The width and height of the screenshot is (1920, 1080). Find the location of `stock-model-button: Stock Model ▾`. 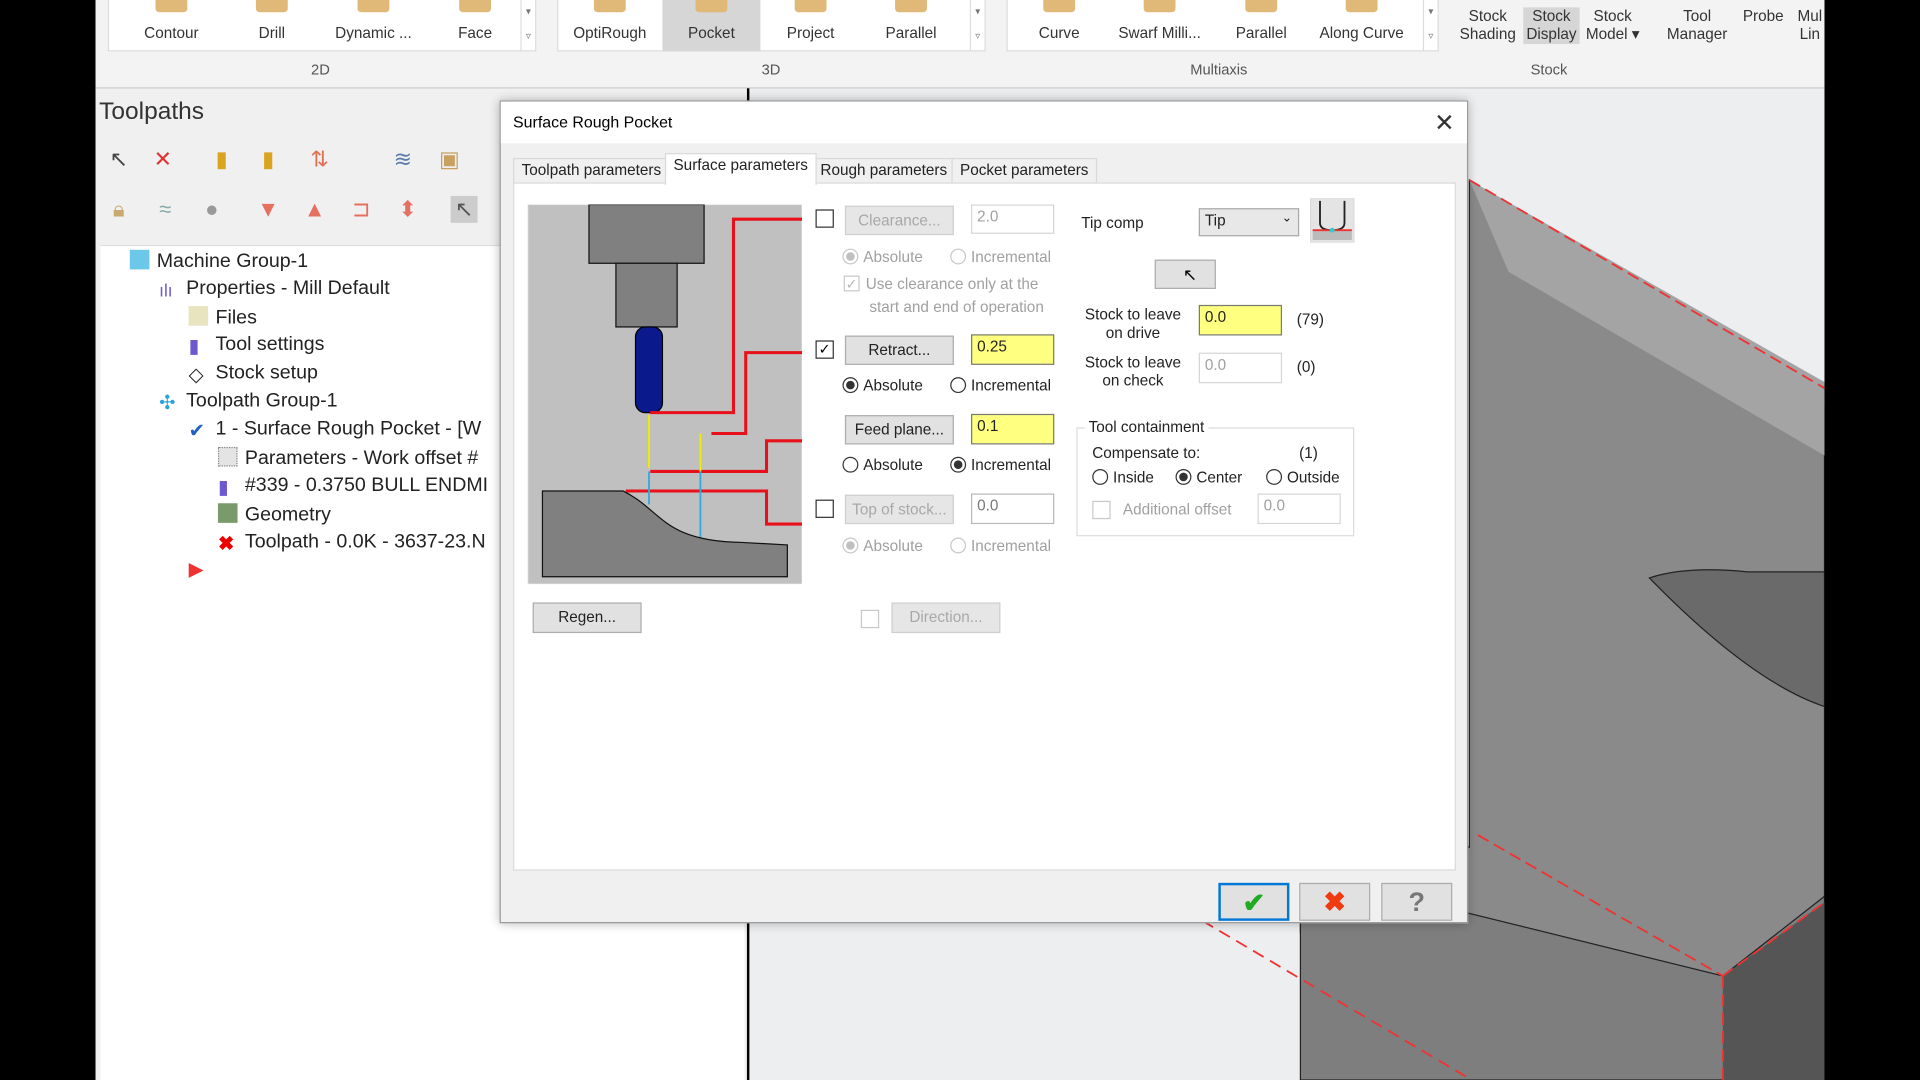

stock-model-button: Stock Model ▾ is located at coordinates (1612, 25).